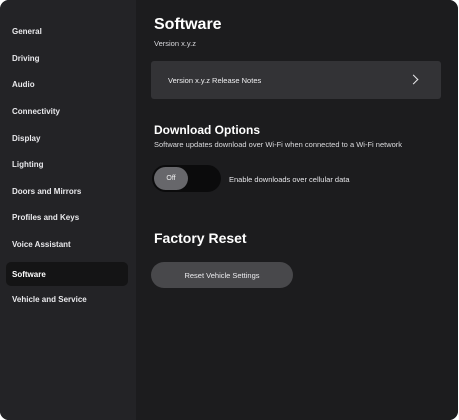 Image resolution: width=459 pixels, height=420 pixels. I want to click on download-options-heading: Download Options, so click(207, 130).